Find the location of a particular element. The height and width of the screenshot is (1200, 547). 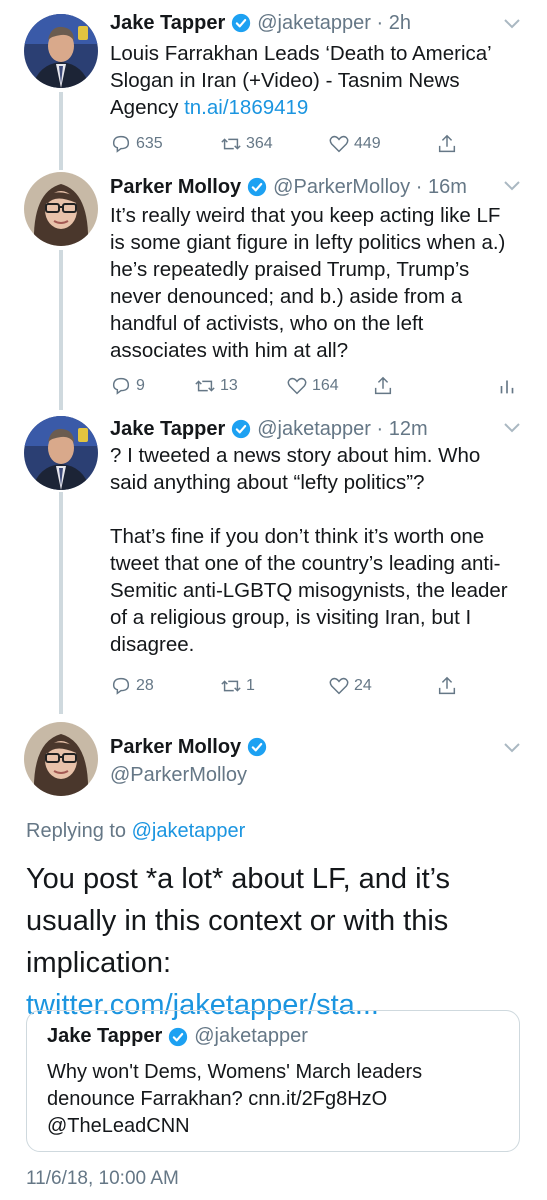

retweet-button: 364 is located at coordinates (246, 144).